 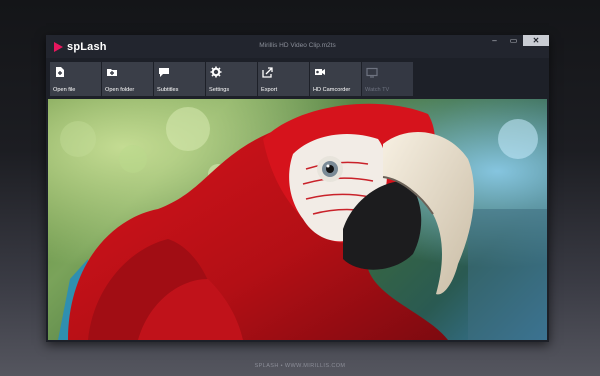 I want to click on export-button: Export, so click(x=283, y=79).